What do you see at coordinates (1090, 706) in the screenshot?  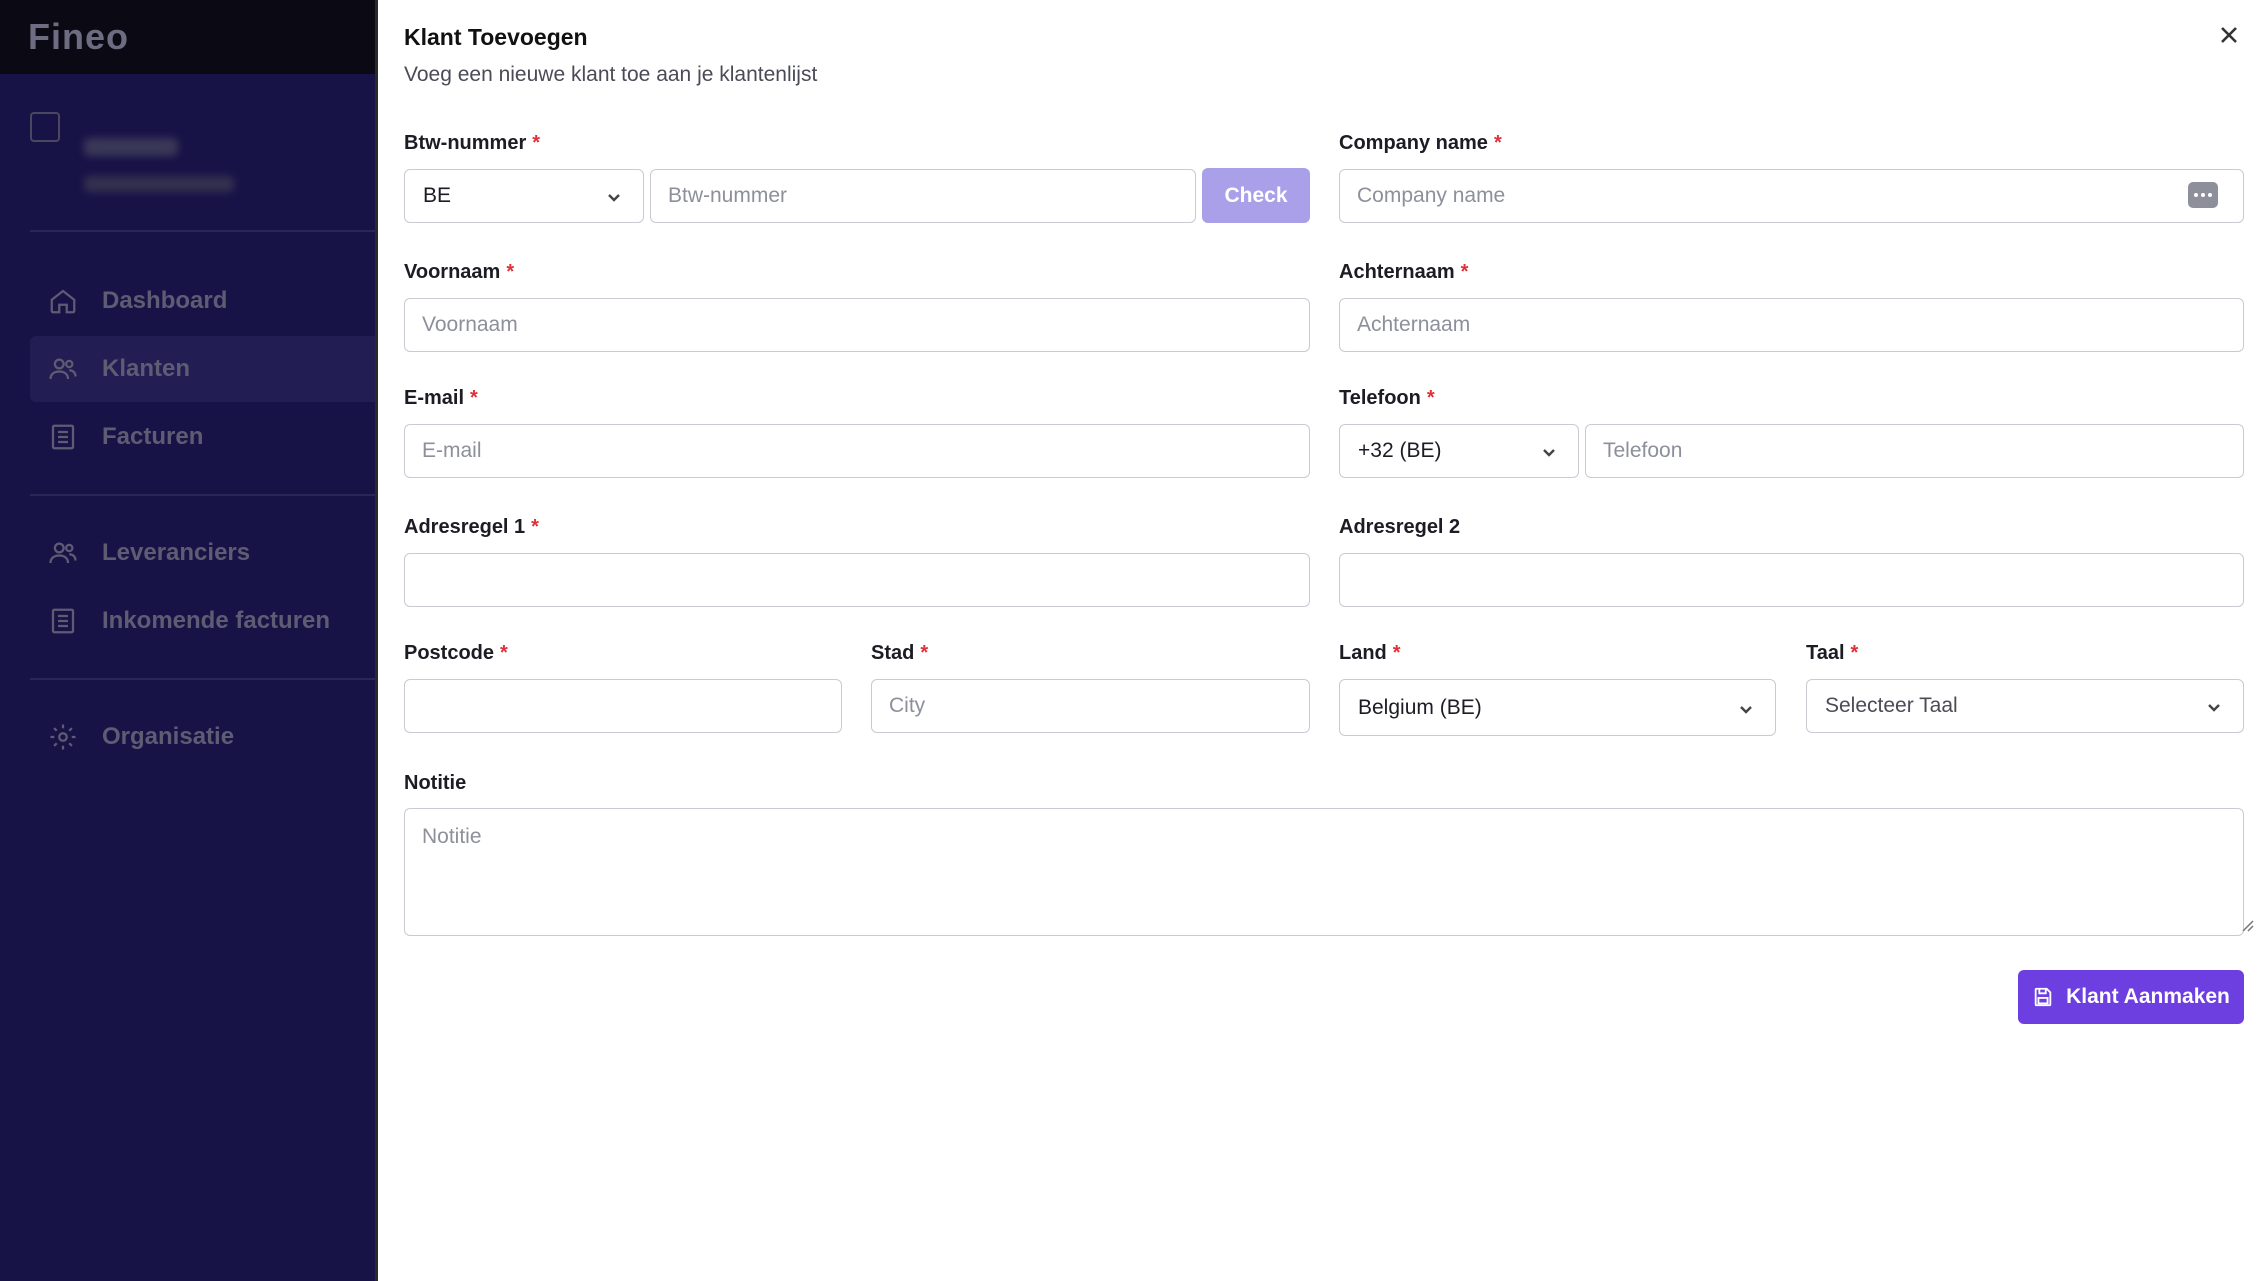 I see `city-input` at bounding box center [1090, 706].